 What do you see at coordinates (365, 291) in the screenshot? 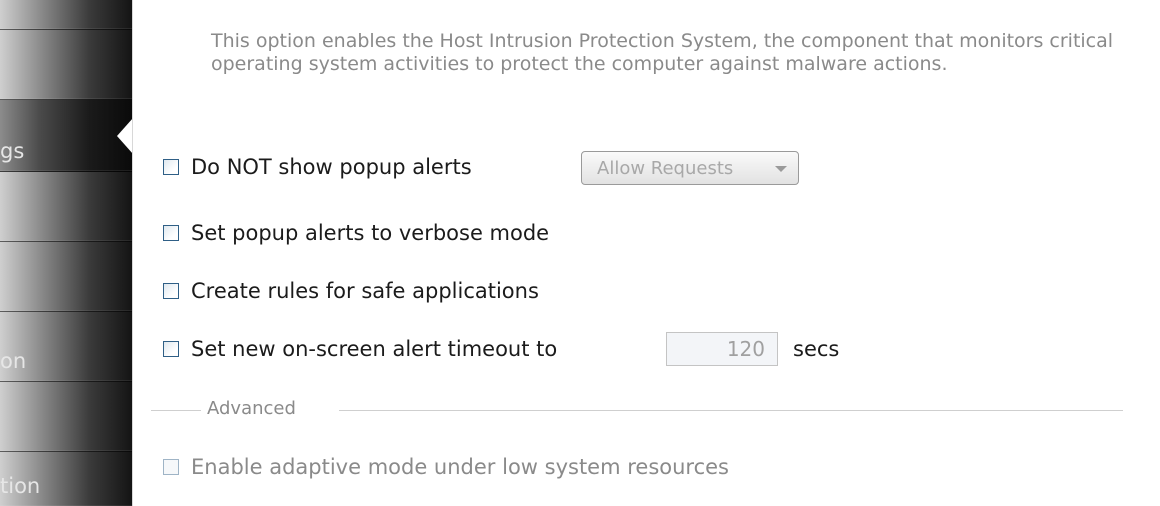
I see `safe-app-rules-label: Create rules for safe applications` at bounding box center [365, 291].